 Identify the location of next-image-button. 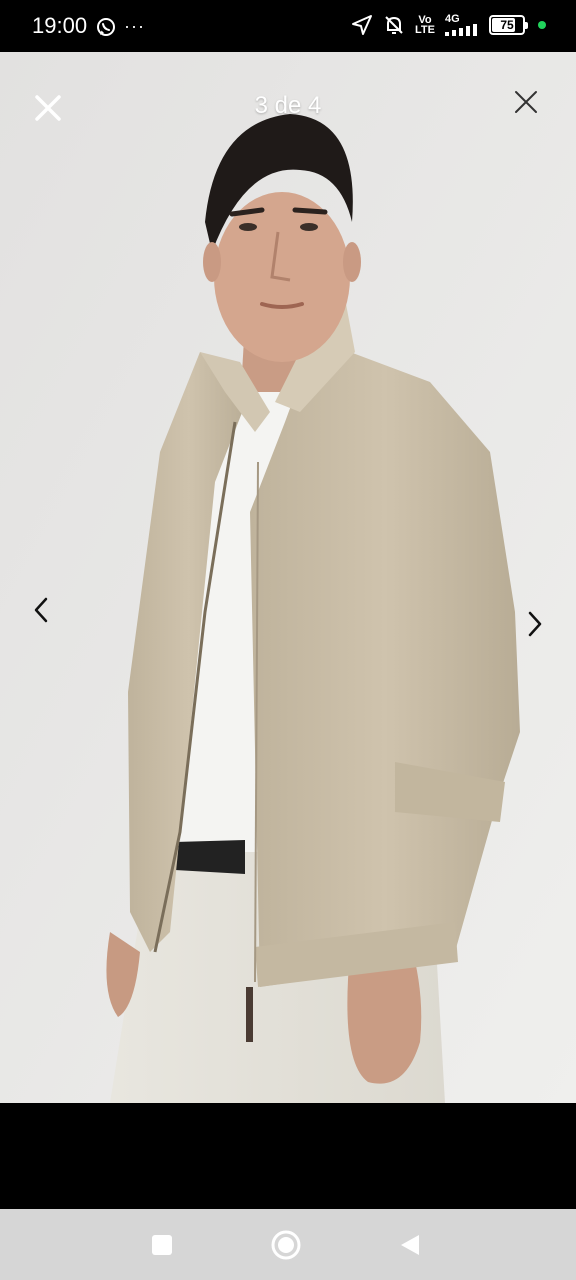
(535, 624).